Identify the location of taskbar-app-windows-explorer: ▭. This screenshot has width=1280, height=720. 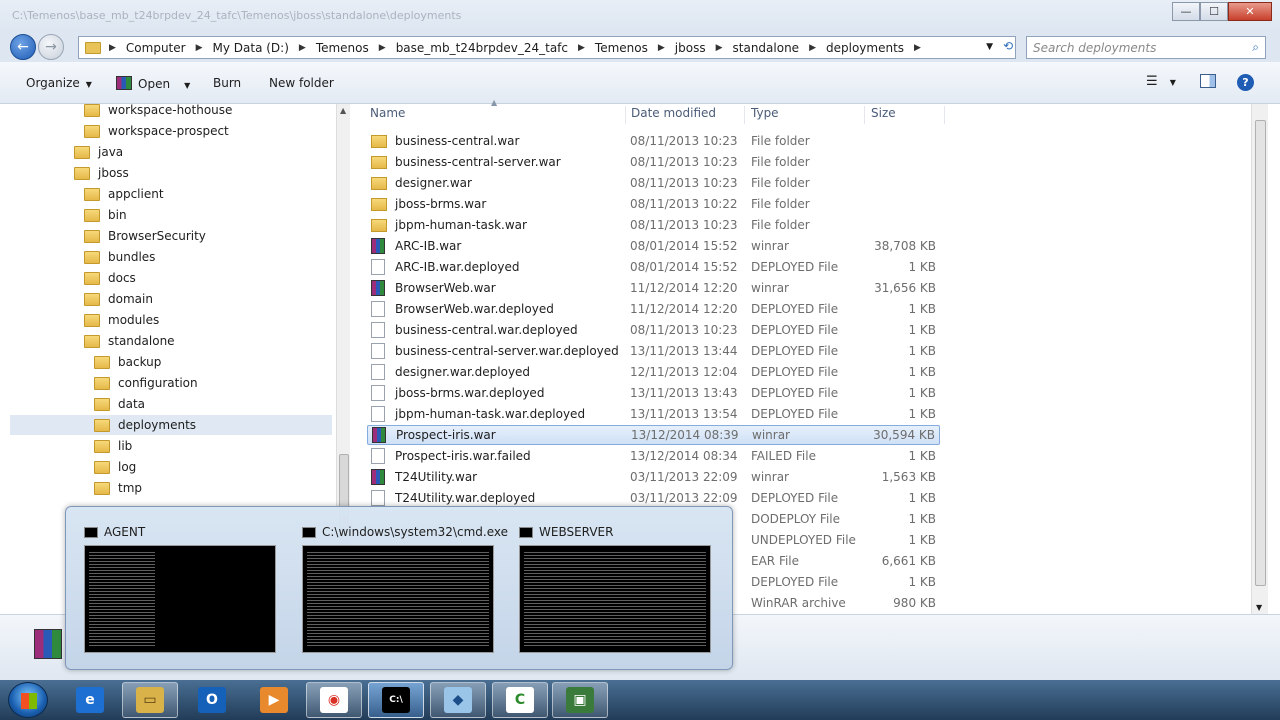
(150, 700).